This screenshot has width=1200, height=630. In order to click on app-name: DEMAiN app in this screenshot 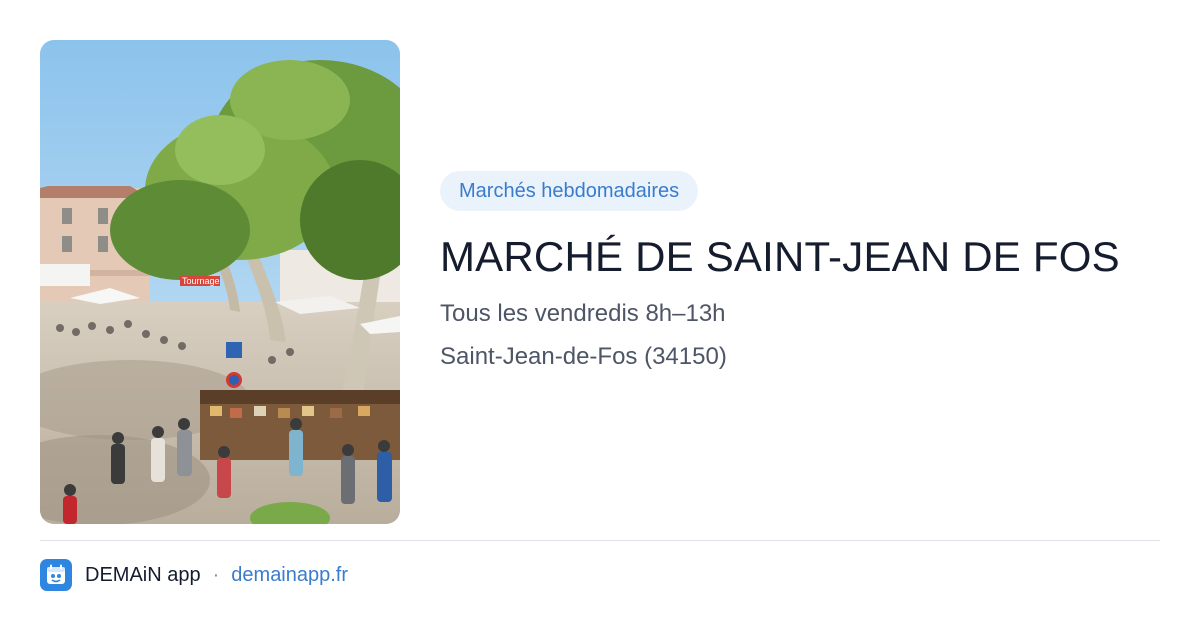, I will do `click(143, 575)`.